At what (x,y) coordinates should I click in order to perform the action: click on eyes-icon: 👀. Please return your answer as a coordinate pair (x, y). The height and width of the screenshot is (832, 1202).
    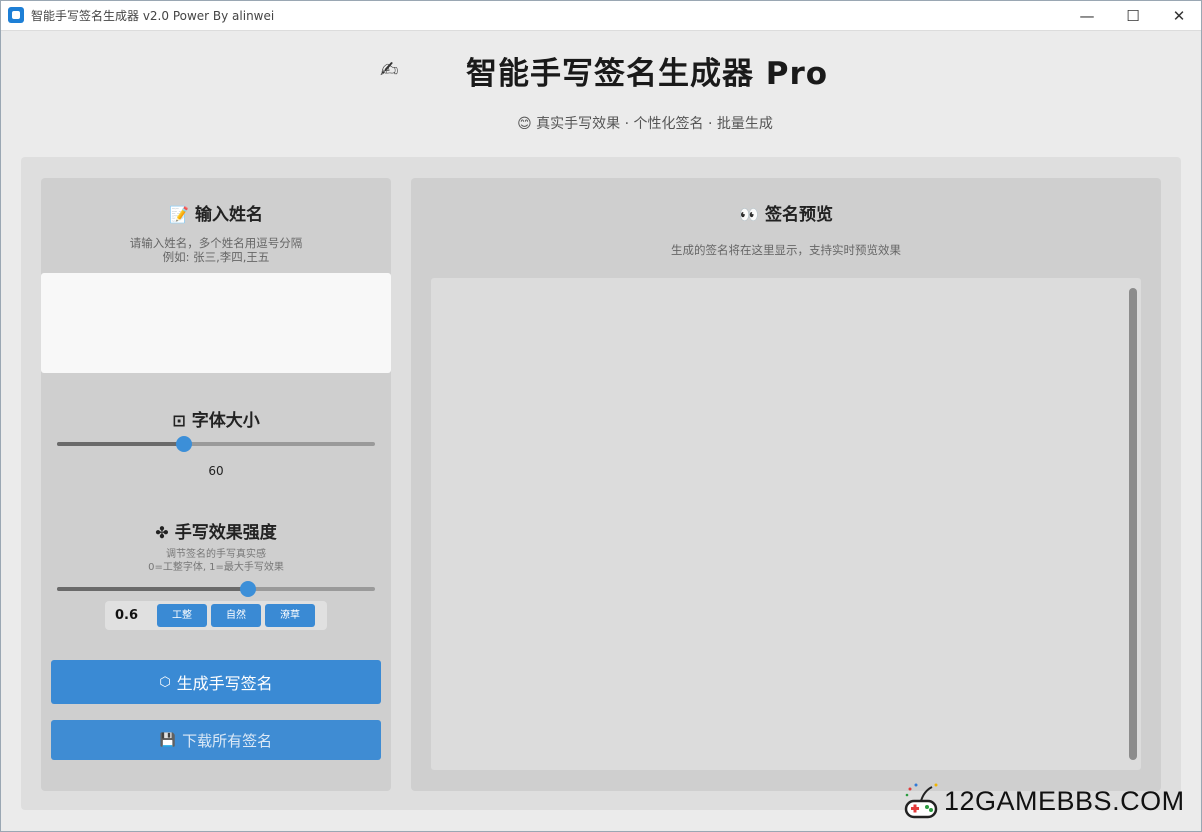
    Looking at the image, I should click on (749, 214).